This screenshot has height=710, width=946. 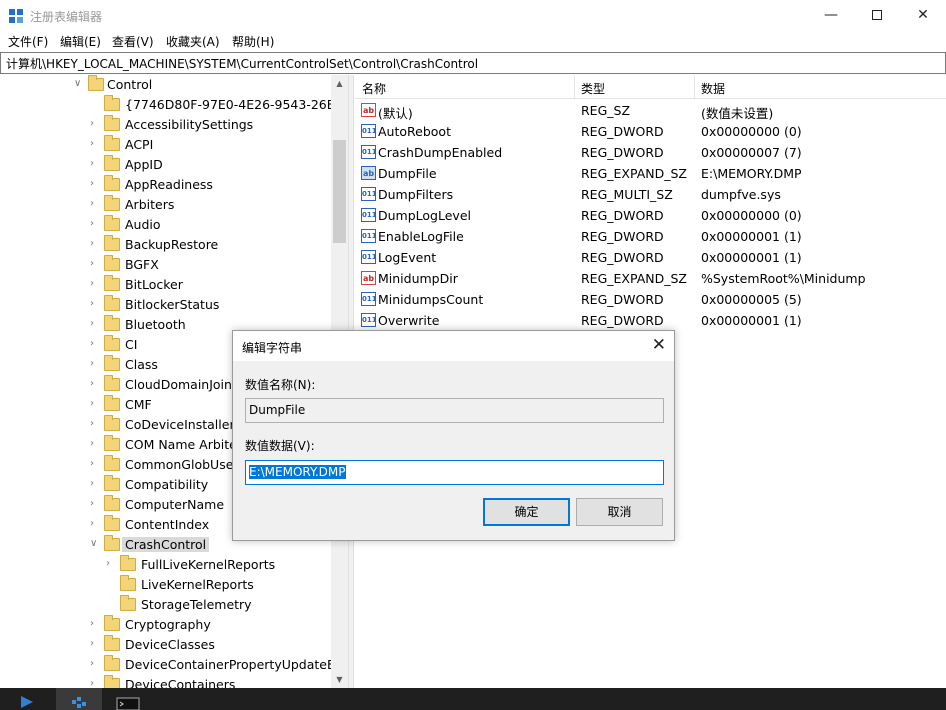 What do you see at coordinates (454, 410) in the screenshot?
I see `value-name-field: DumpFile` at bounding box center [454, 410].